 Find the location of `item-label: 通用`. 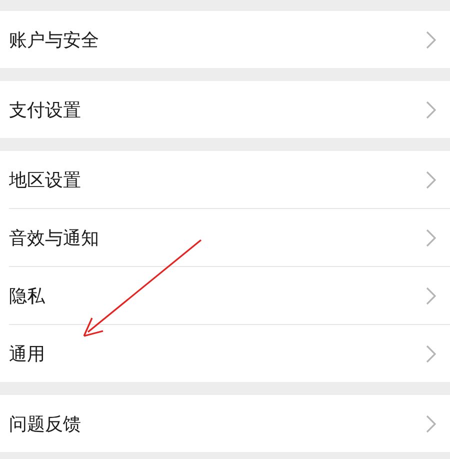

item-label: 通用 is located at coordinates (27, 354).